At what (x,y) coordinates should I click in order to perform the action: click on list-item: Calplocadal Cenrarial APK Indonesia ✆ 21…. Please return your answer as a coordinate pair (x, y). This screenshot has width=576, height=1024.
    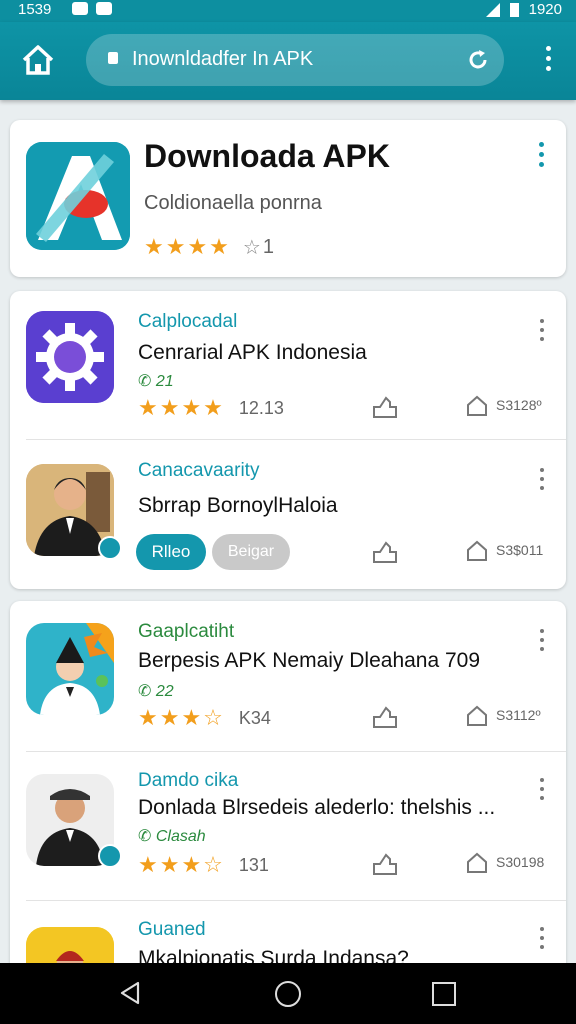
    Looking at the image, I should click on (288, 365).